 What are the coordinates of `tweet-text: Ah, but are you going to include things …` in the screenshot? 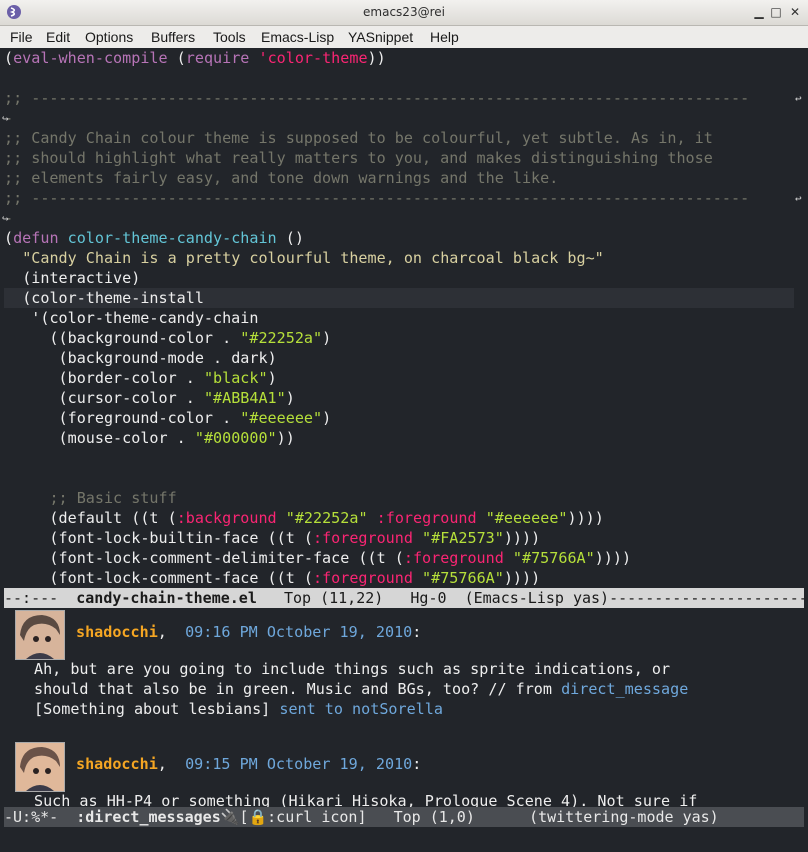 It's located at (352, 669).